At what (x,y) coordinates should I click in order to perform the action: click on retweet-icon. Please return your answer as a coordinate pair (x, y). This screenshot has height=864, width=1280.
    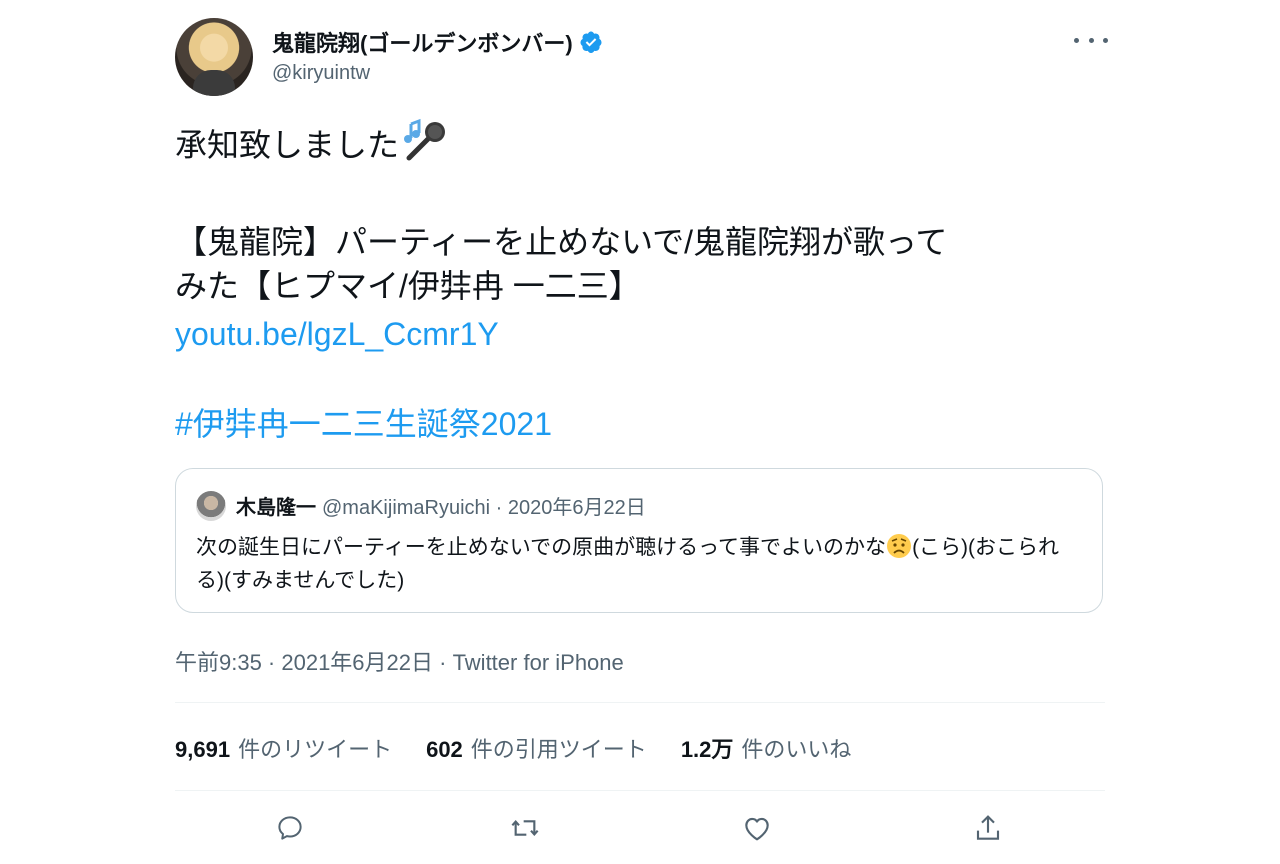
    Looking at the image, I should click on (525, 828).